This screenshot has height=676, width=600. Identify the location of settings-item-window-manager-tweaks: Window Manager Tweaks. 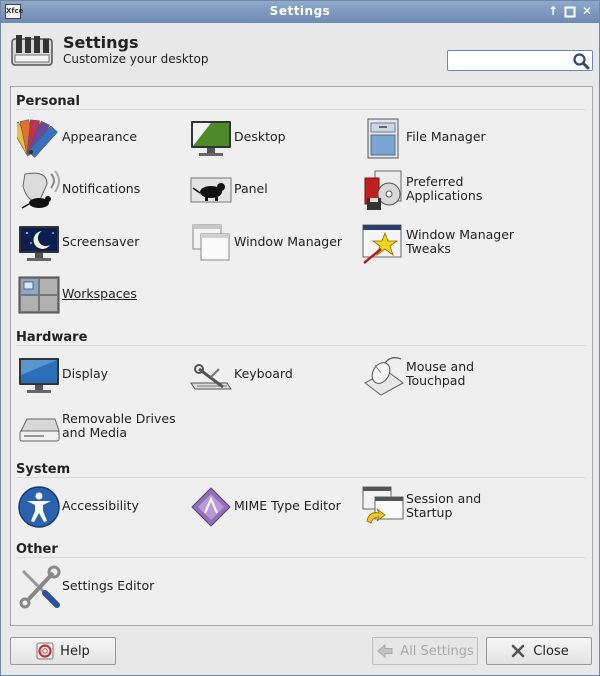
(447, 242).